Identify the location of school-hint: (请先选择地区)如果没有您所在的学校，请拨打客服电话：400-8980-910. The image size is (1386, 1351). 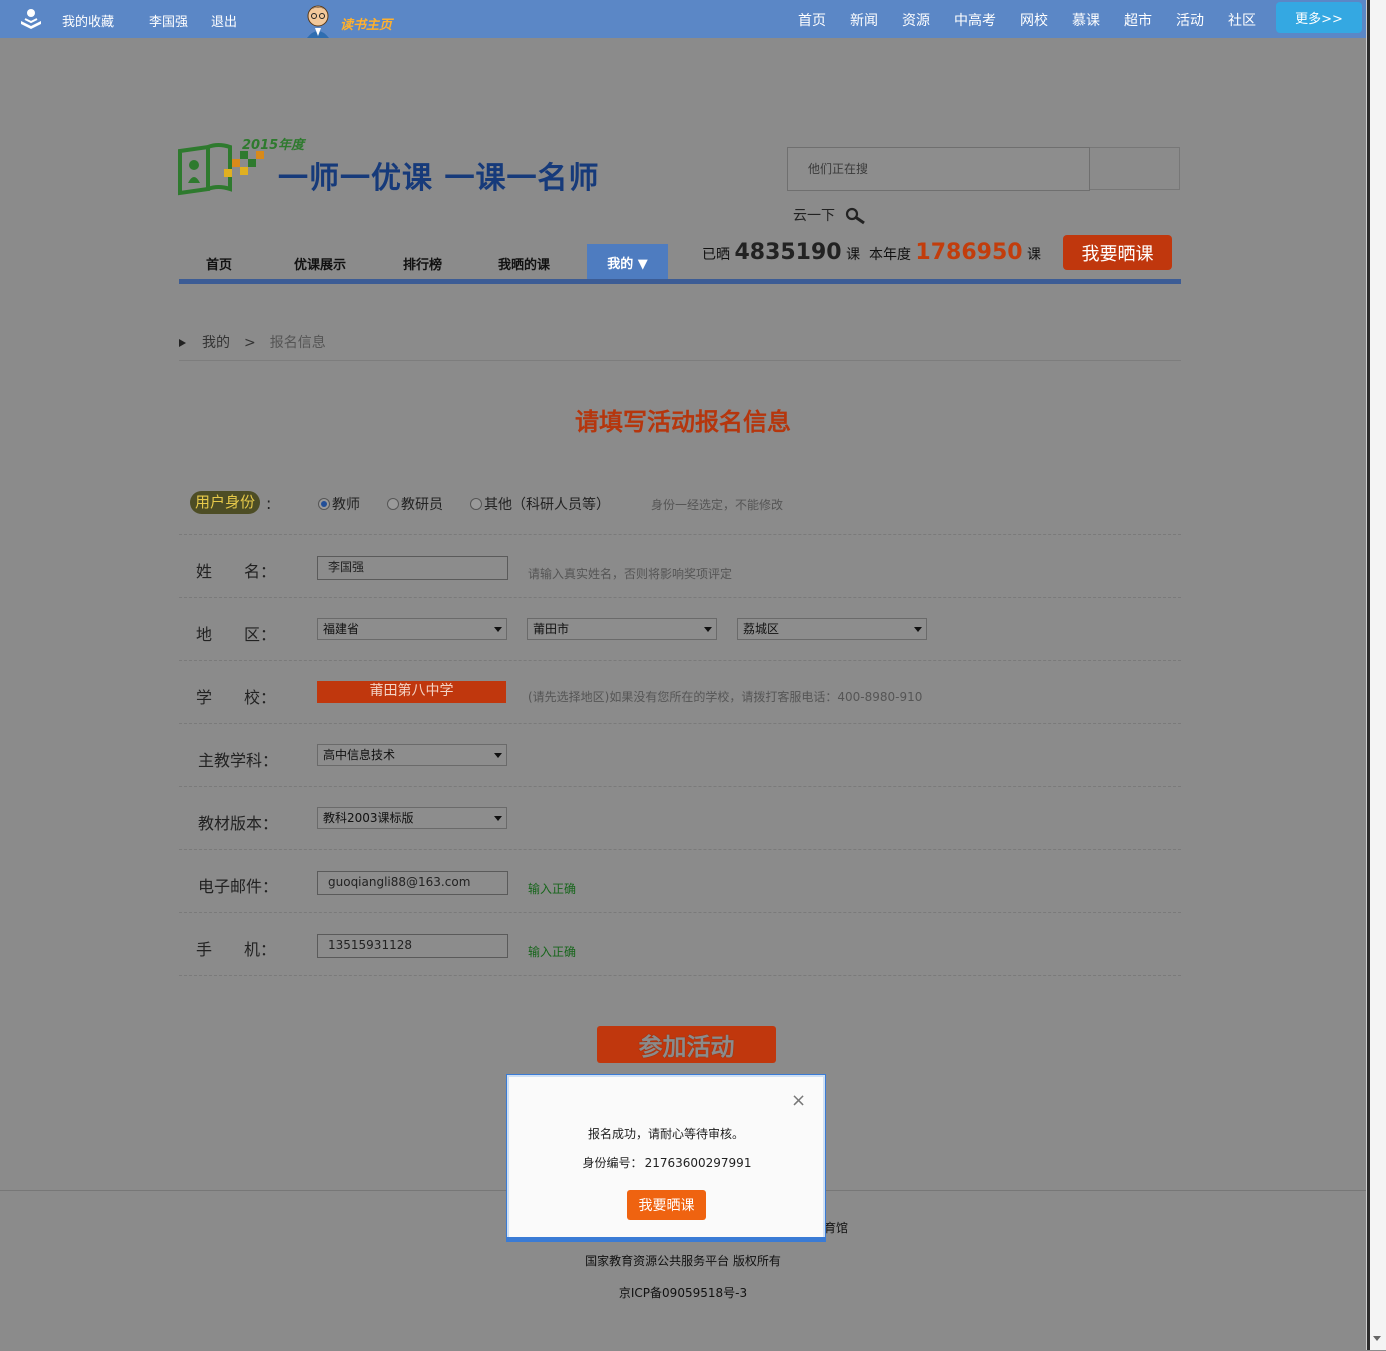
(725, 697).